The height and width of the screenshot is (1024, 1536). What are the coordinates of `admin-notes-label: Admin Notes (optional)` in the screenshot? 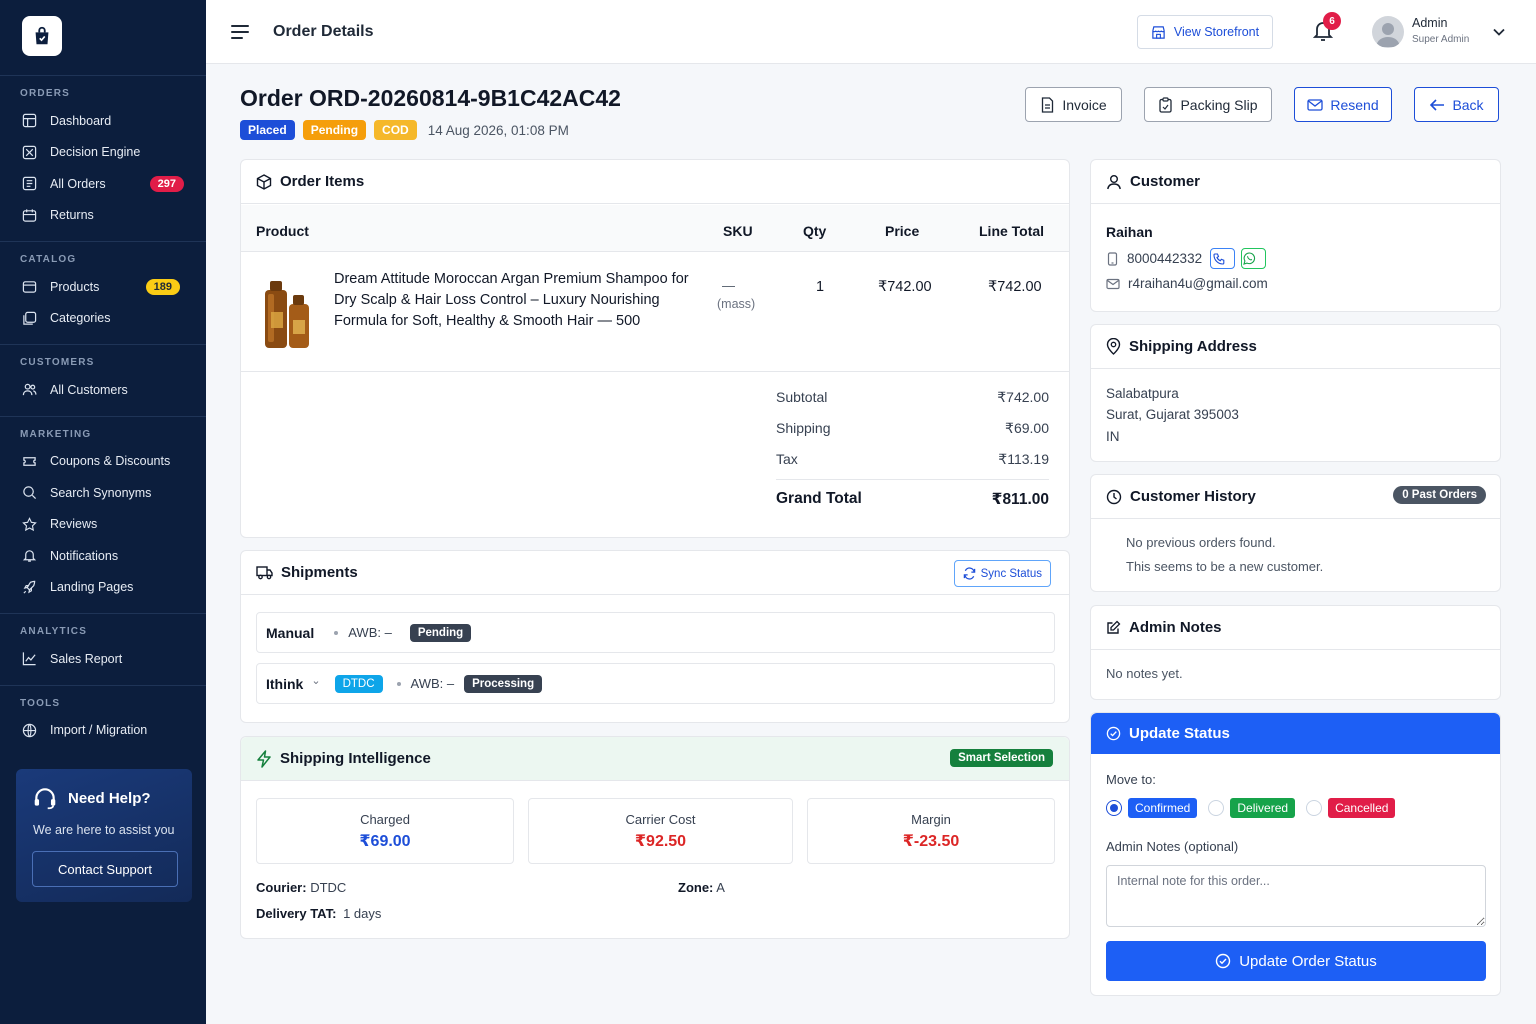 It's located at (1172, 846).